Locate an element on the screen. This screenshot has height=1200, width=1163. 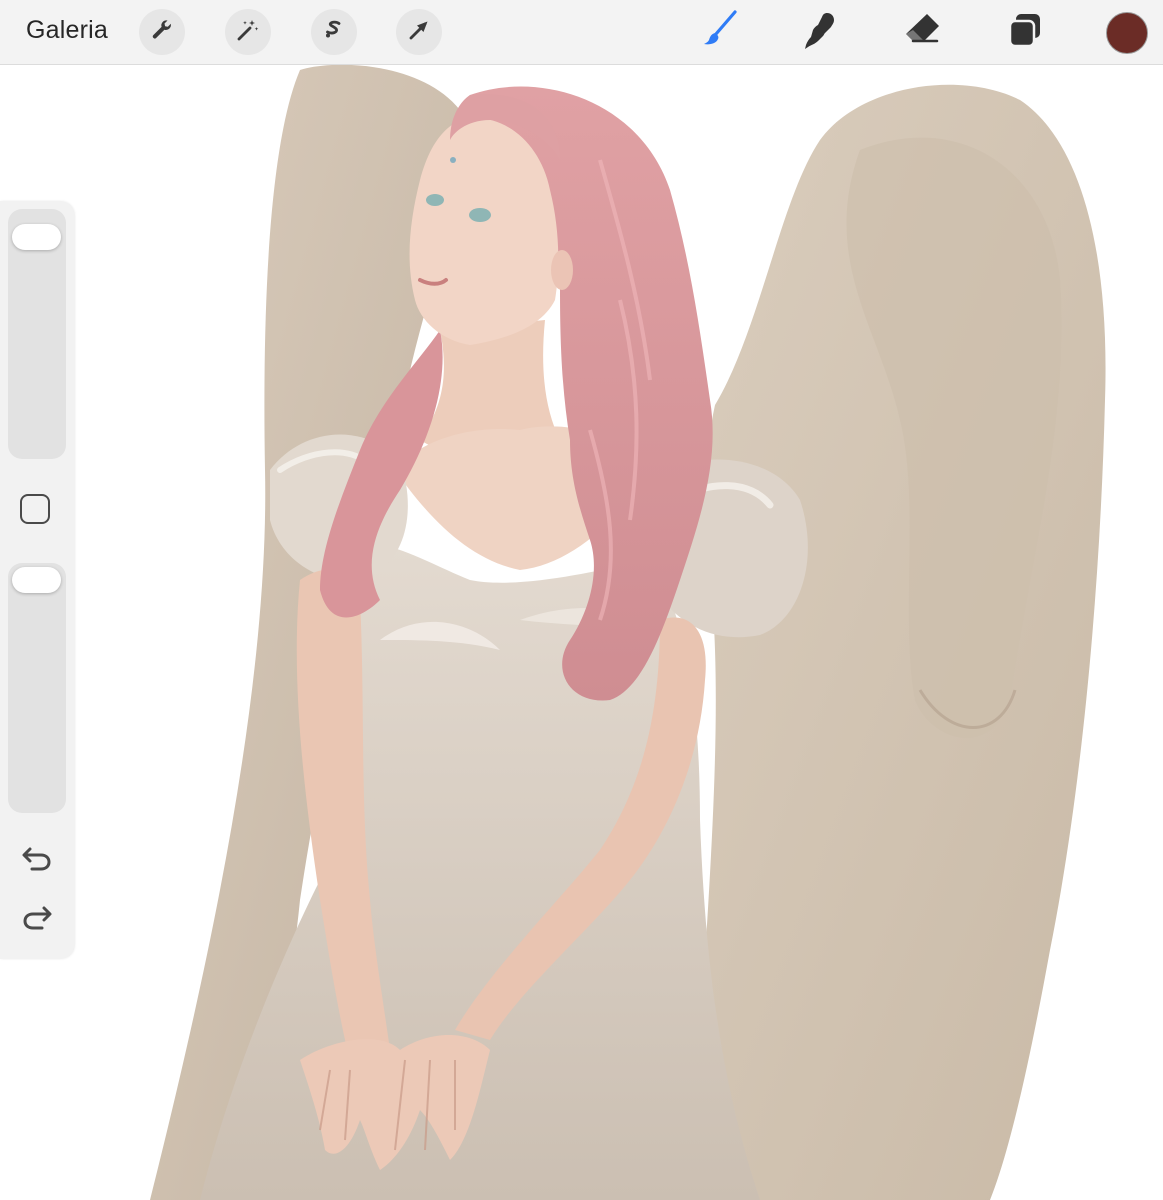
wrench-icon is located at coordinates (162, 32).